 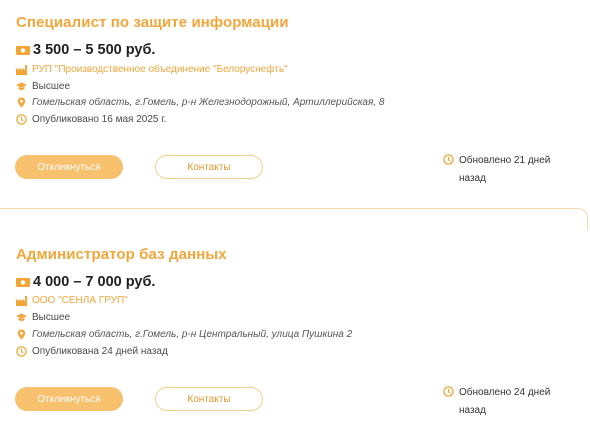 I want to click on published-row: Опубликовано 16 мая 2025 г., so click(x=91, y=119).